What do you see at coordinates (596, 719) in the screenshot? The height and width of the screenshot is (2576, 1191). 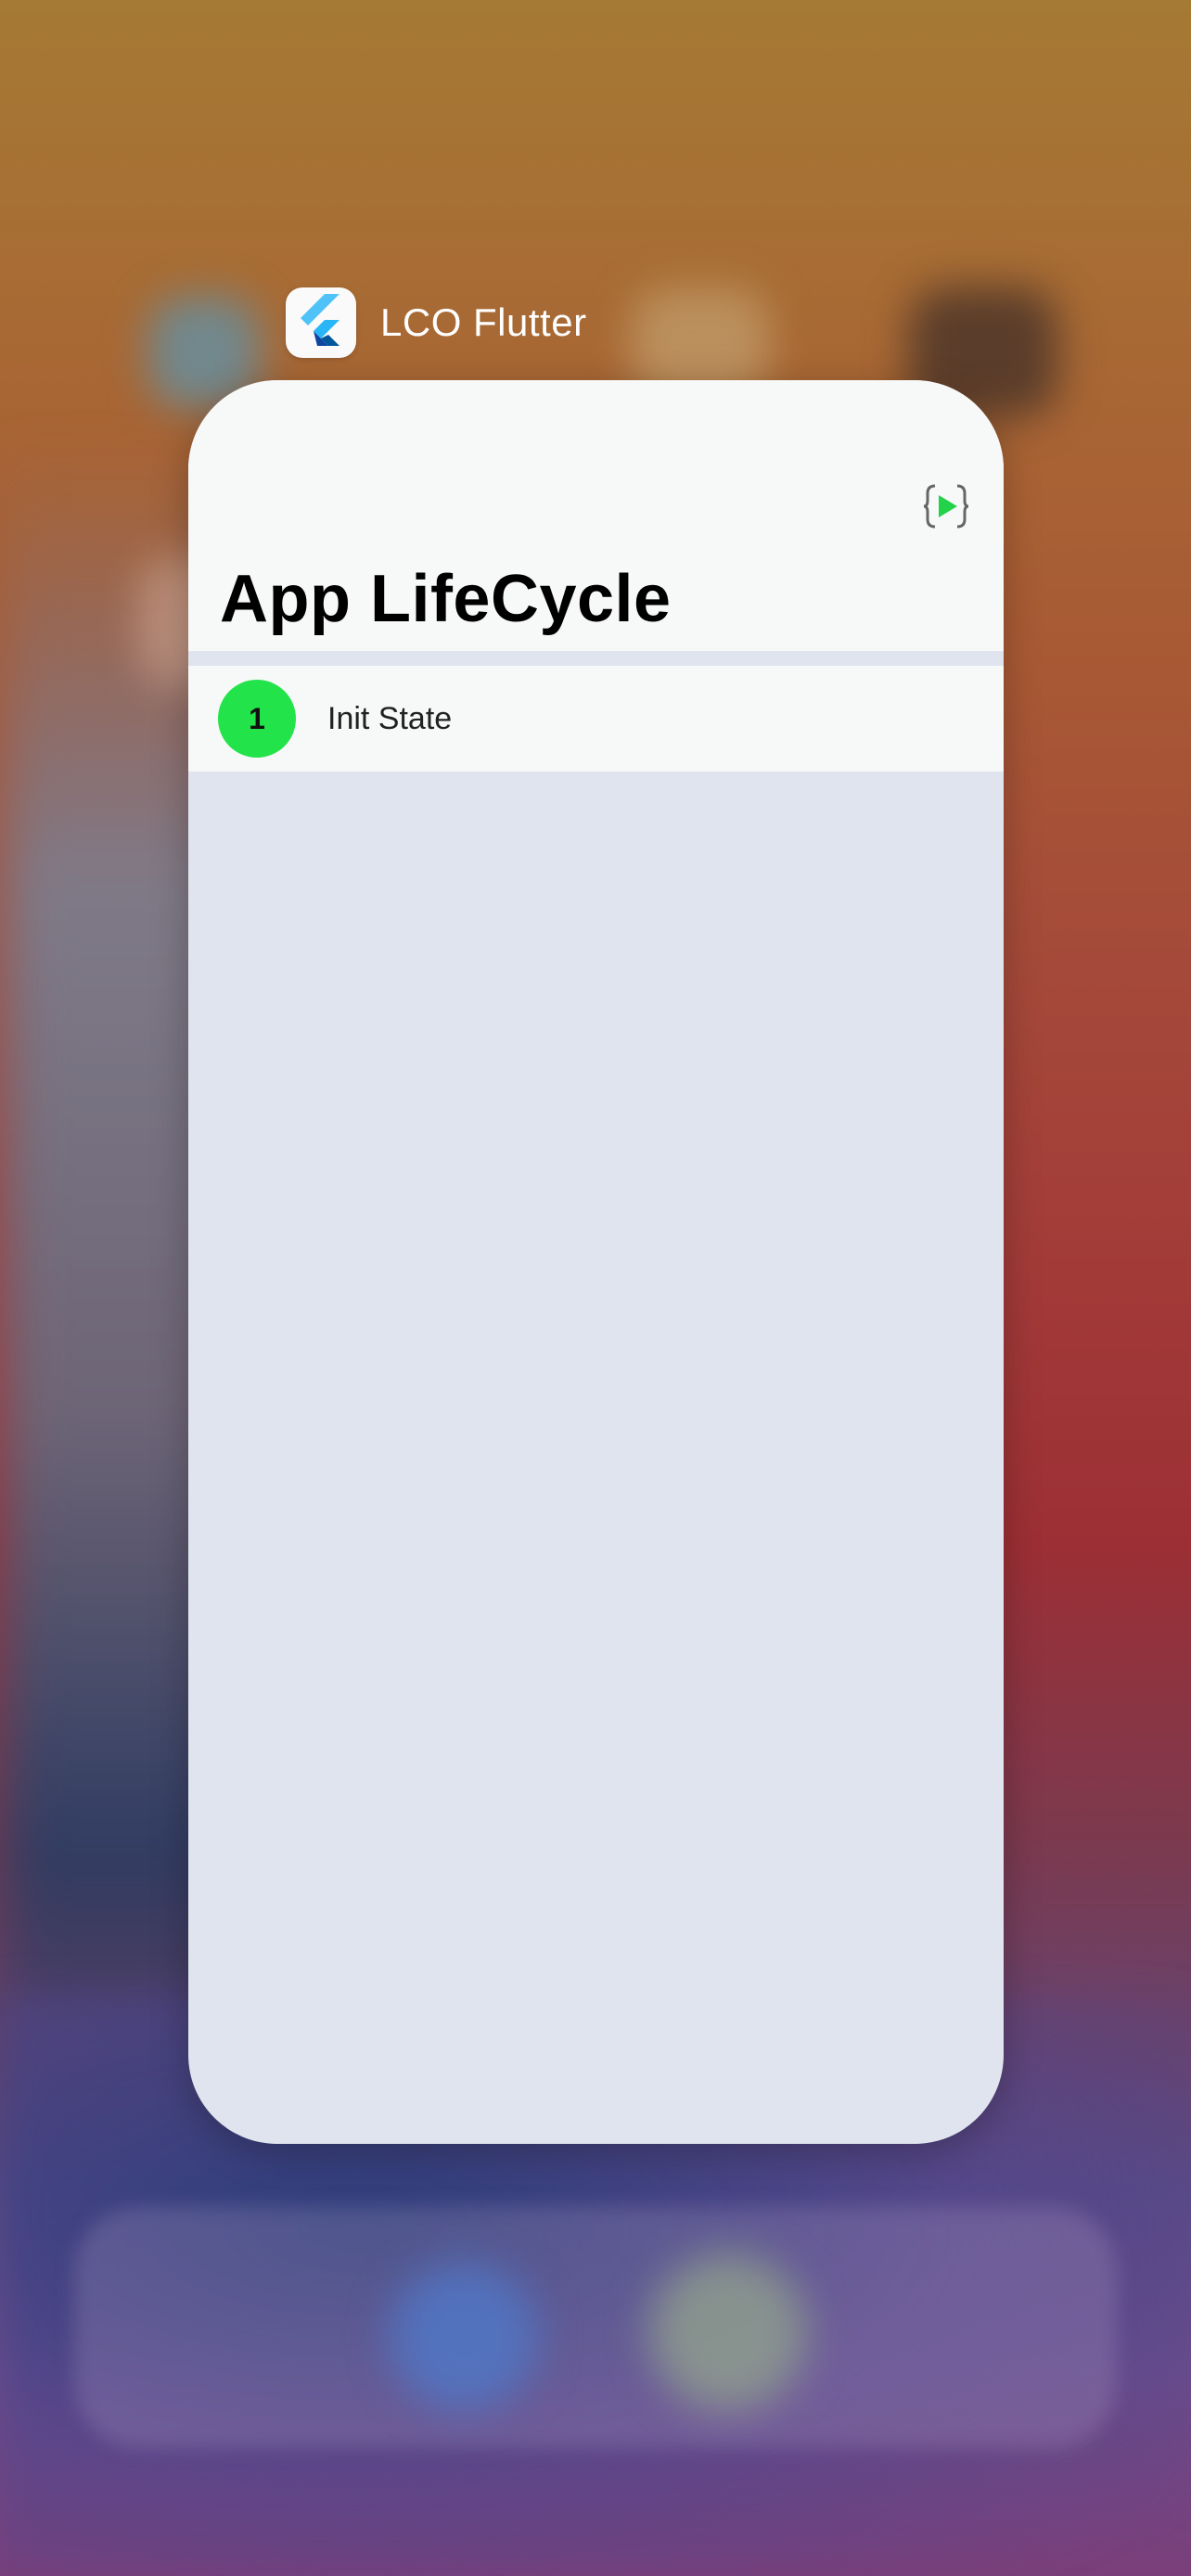 I see `list-item: 1 Init State` at bounding box center [596, 719].